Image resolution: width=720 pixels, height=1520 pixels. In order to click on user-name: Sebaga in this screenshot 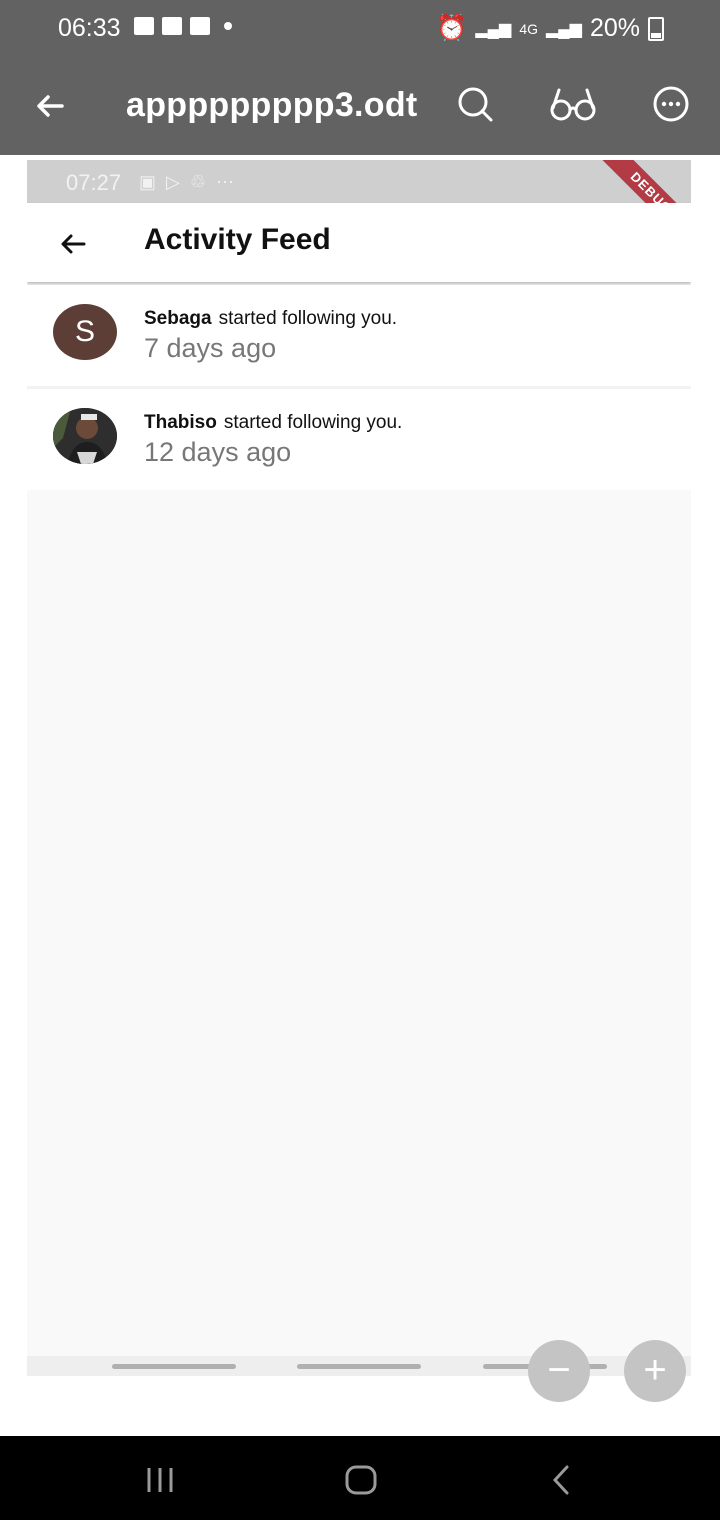, I will do `click(178, 318)`.